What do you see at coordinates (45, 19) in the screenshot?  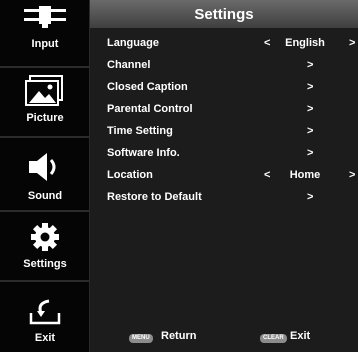 I see `input-connector-icon` at bounding box center [45, 19].